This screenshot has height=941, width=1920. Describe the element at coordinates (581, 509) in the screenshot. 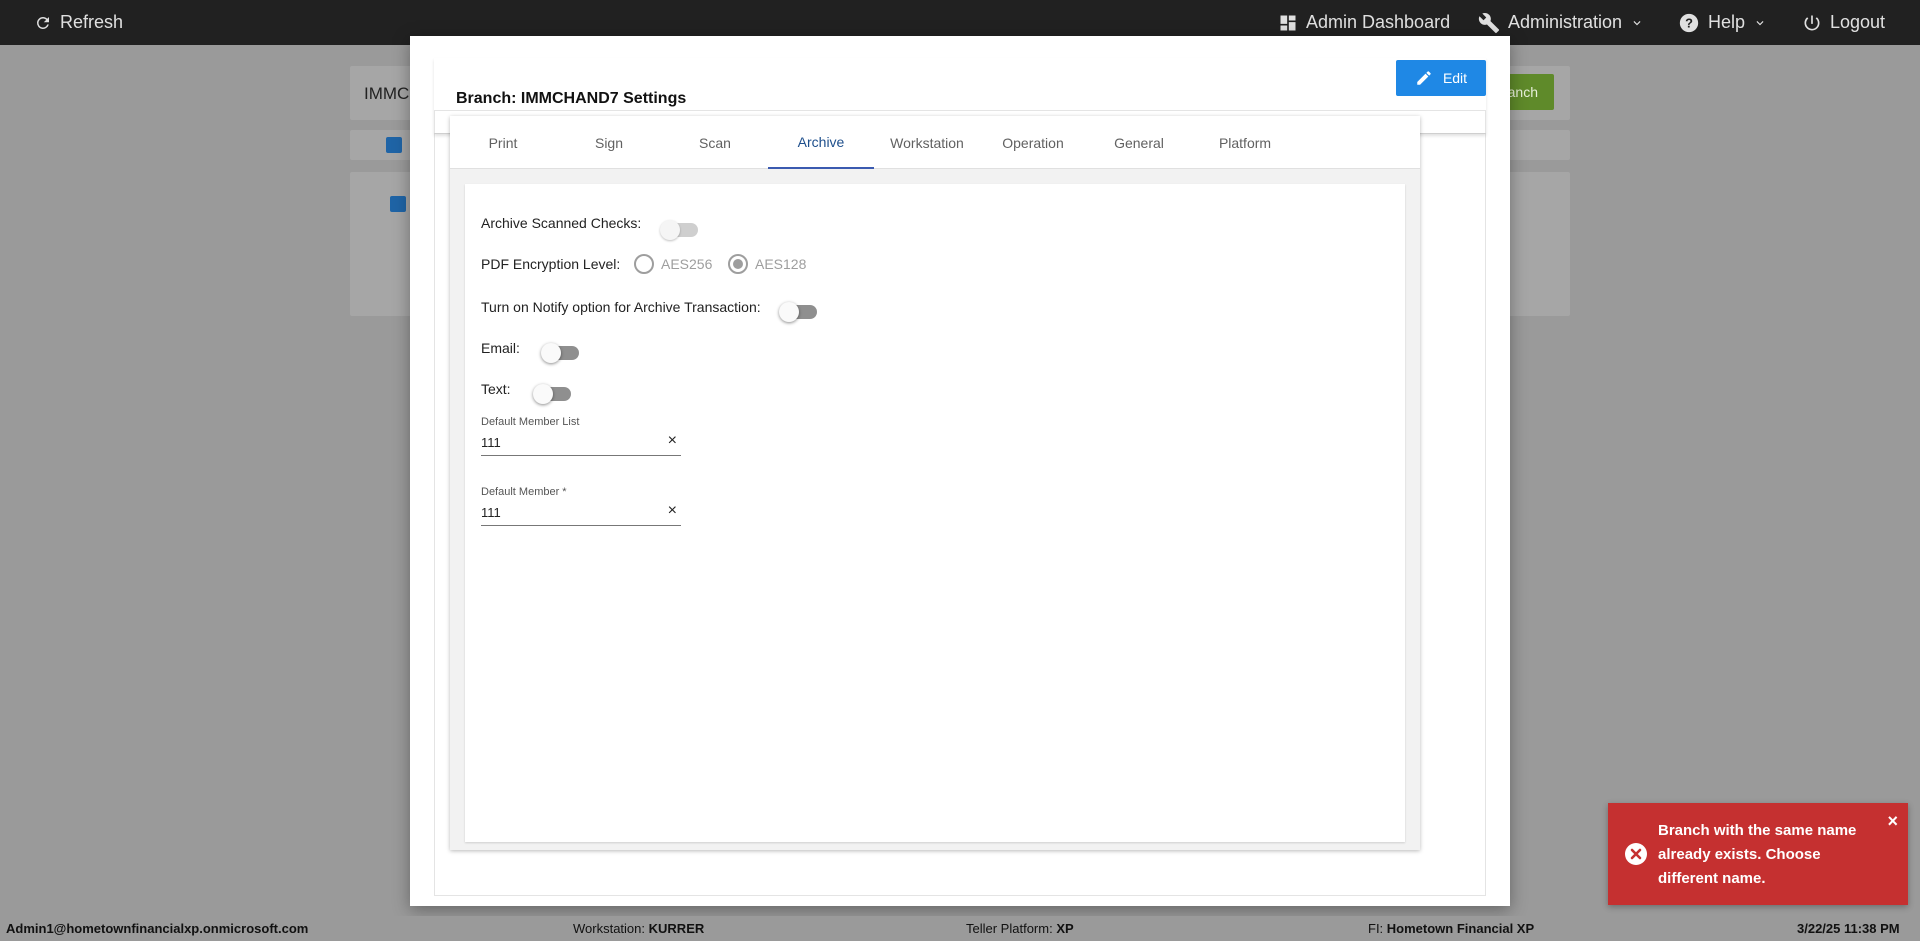

I see `default-member-field: Default Member * 111 ×` at that location.